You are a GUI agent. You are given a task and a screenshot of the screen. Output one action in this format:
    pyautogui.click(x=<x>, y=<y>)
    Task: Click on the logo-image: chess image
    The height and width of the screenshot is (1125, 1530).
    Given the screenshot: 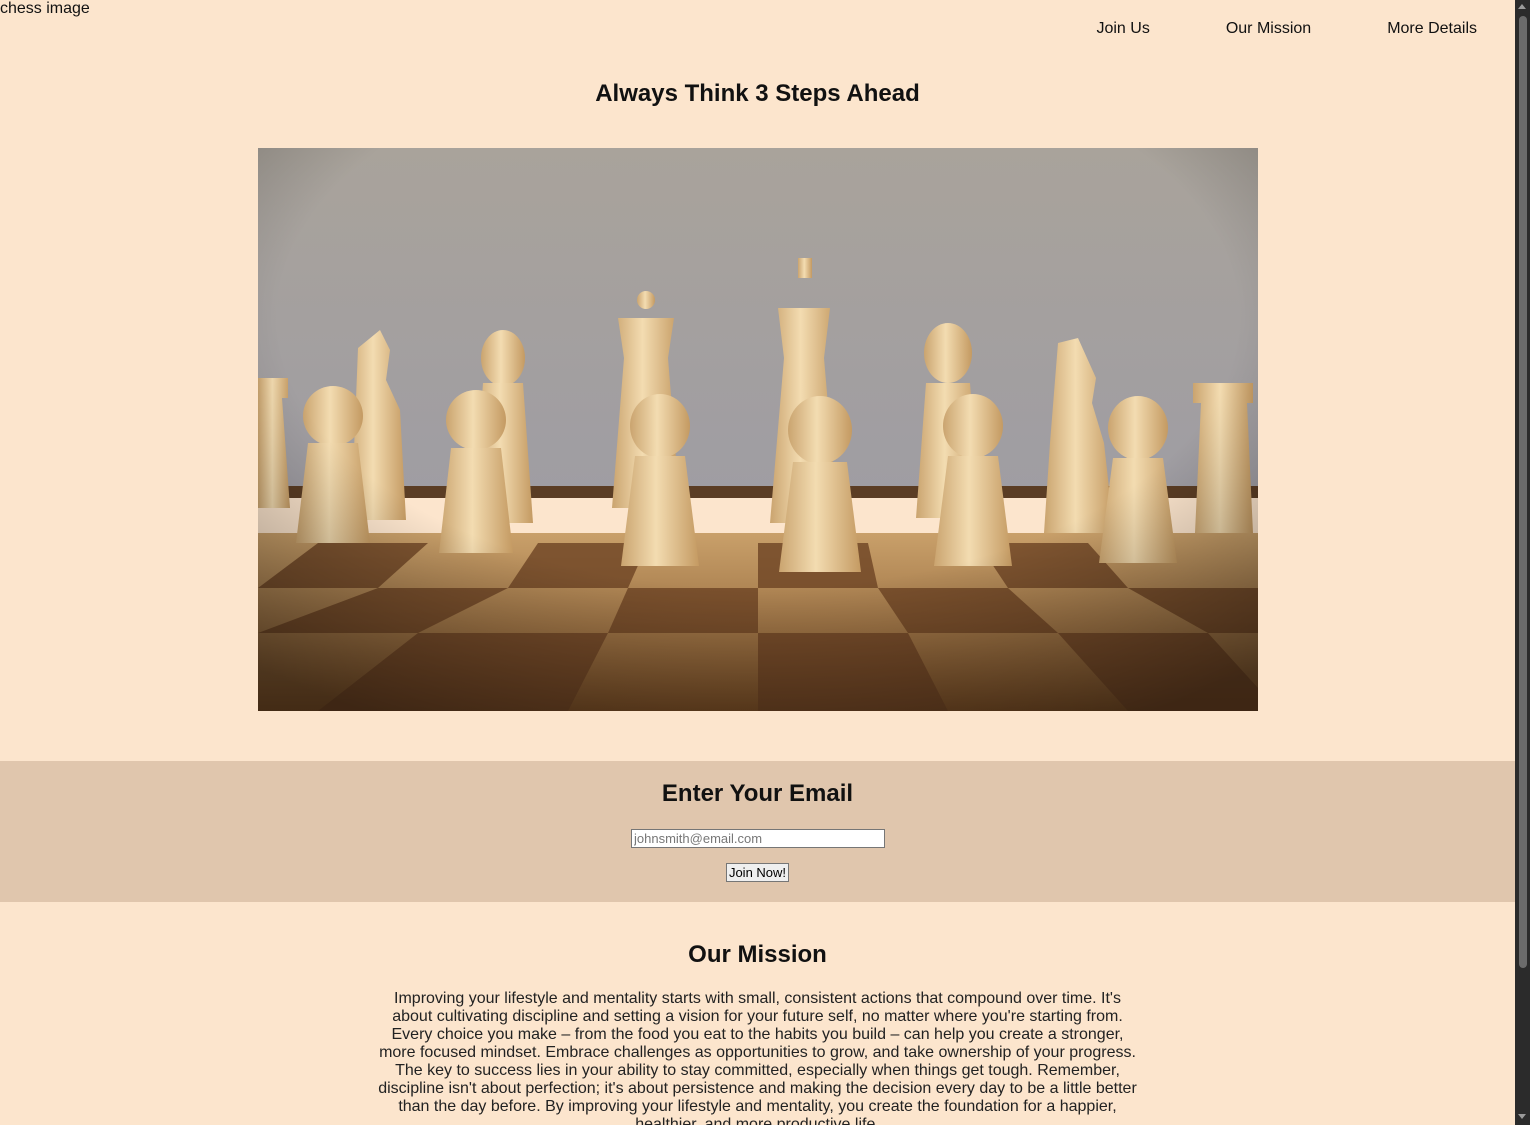 What is the action you would take?
    pyautogui.click(x=45, y=9)
    